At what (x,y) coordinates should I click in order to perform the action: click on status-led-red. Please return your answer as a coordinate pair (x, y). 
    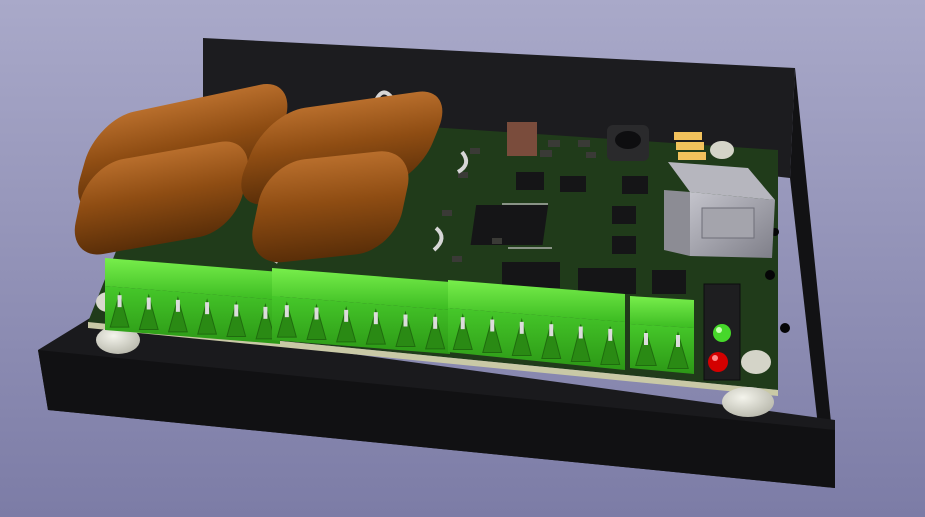
    Looking at the image, I should click on (718, 362).